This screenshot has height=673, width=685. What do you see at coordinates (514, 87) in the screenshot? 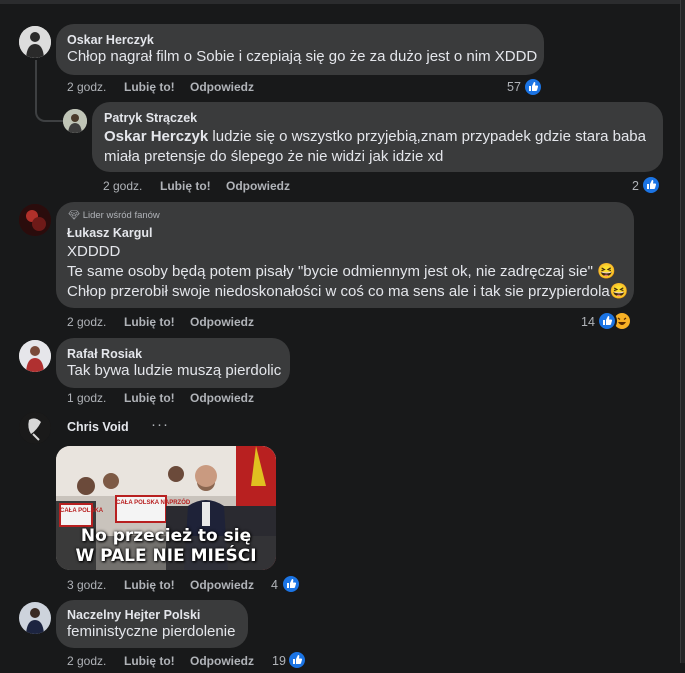
I see `reaction-count: 57` at bounding box center [514, 87].